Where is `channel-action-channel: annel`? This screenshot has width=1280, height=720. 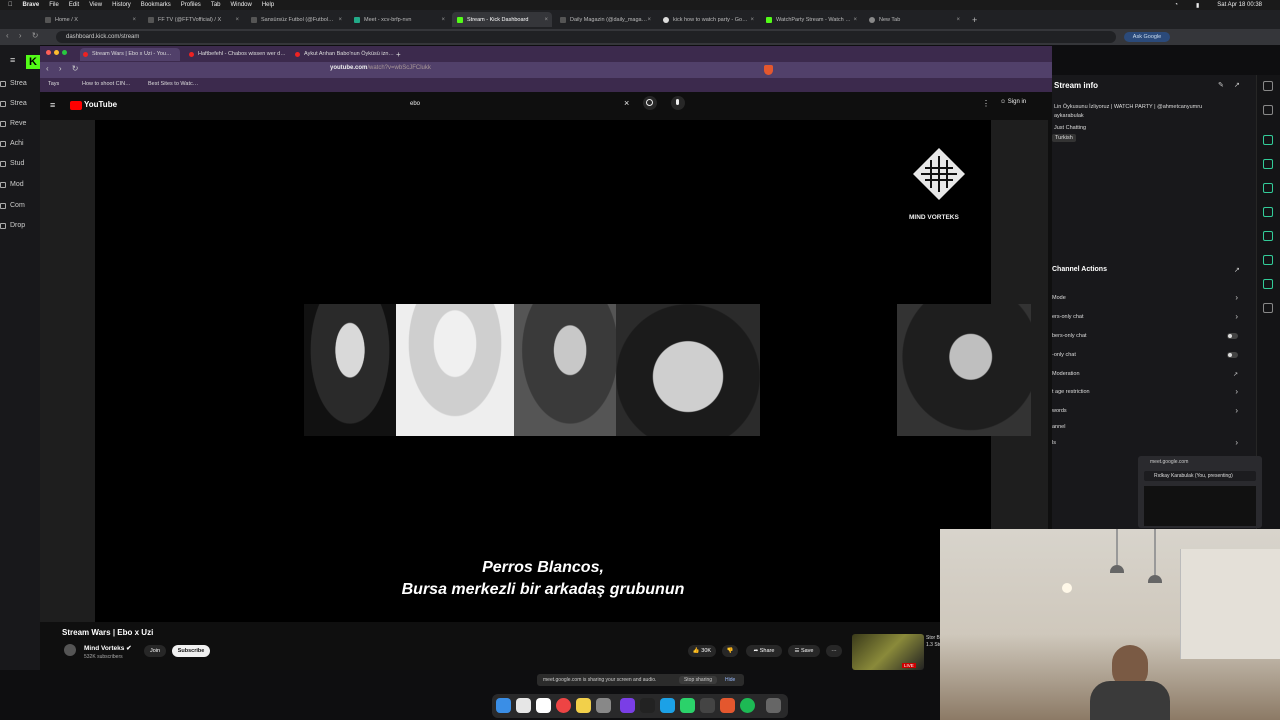
channel-action-channel: annel is located at coordinates (1145, 427).